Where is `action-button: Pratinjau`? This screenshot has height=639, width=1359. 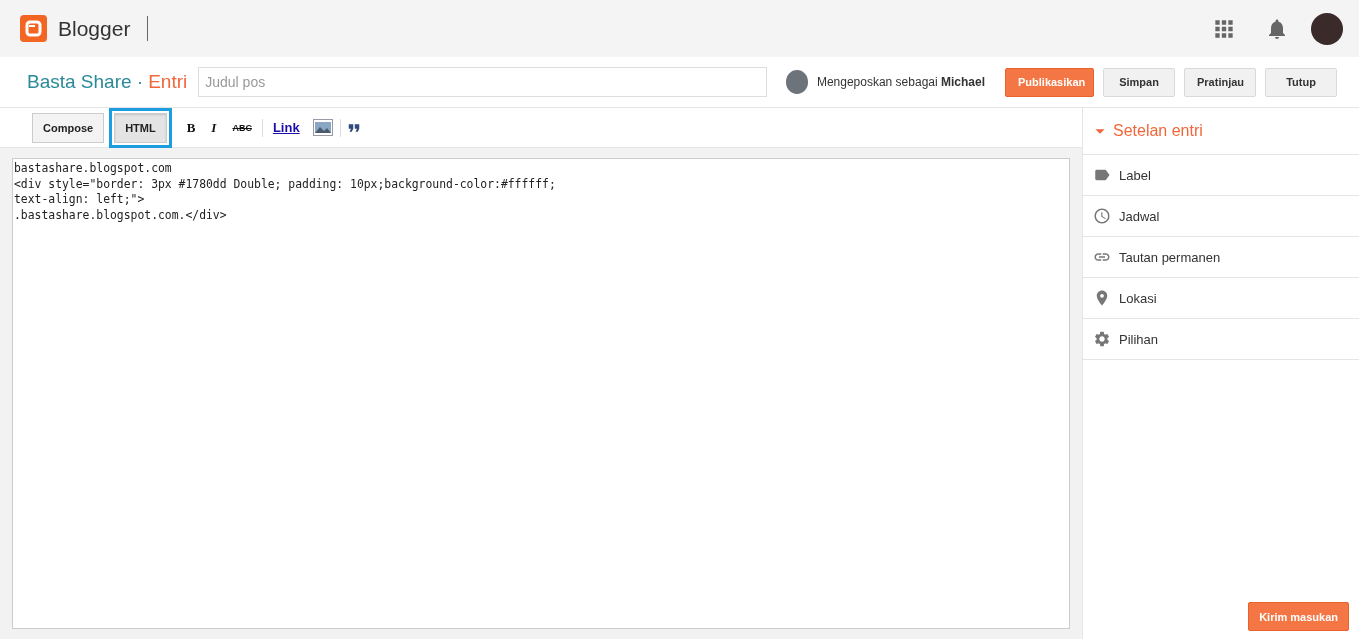
action-button: Pratinjau is located at coordinates (1220, 82).